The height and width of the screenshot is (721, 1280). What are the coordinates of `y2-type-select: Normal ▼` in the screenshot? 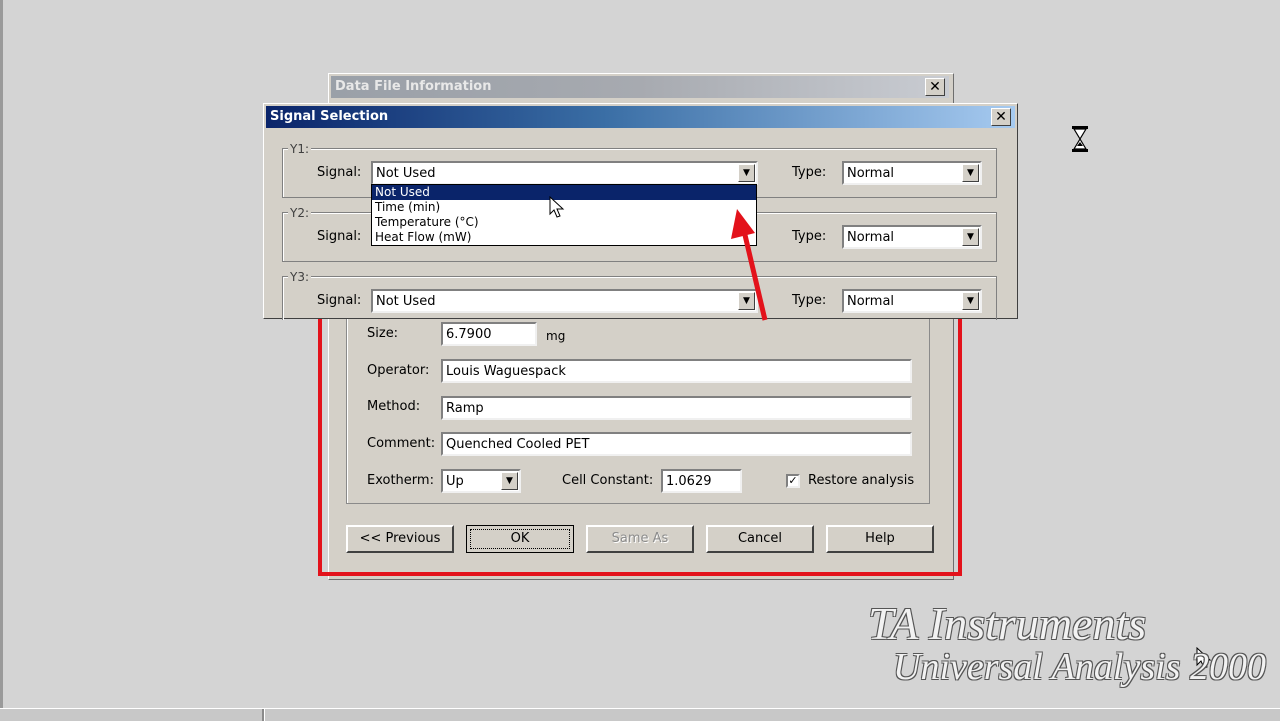 It's located at (912, 237).